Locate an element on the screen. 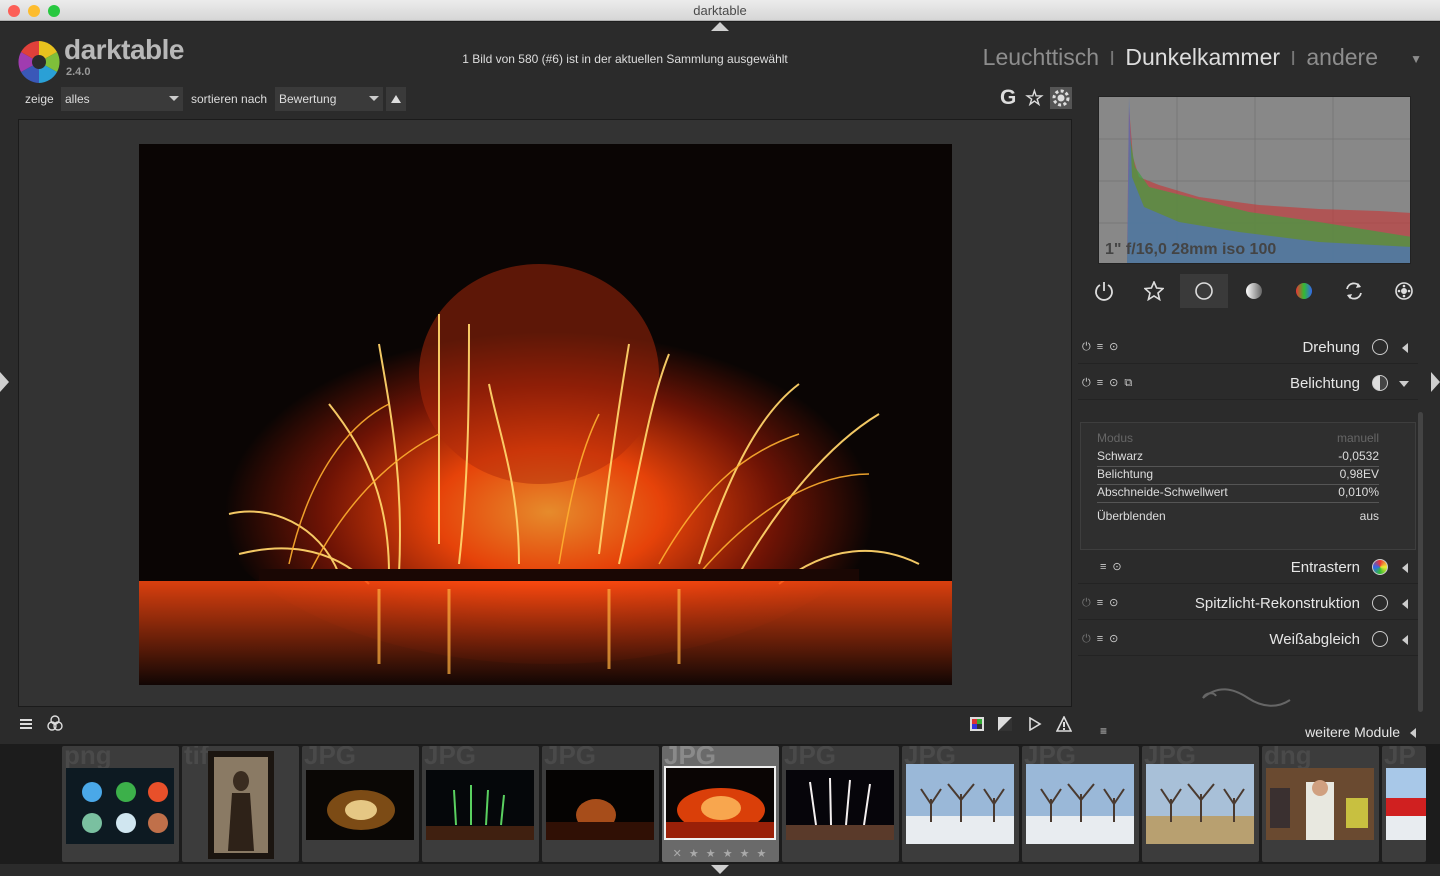 The height and width of the screenshot is (876, 1440). clip-threshold-slider: Abschneide-Schwellwert 0,010% is located at coordinates (1247, 494).